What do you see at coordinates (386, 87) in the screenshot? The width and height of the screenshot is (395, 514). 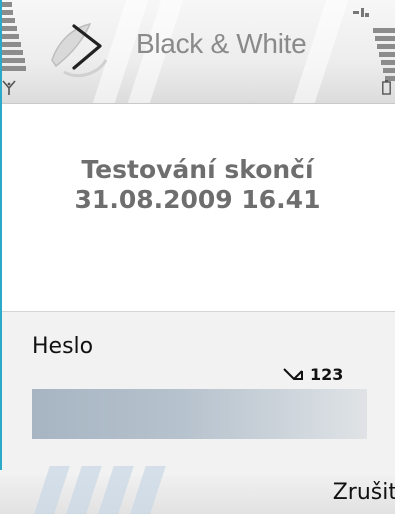 I see `battery-icon` at bounding box center [386, 87].